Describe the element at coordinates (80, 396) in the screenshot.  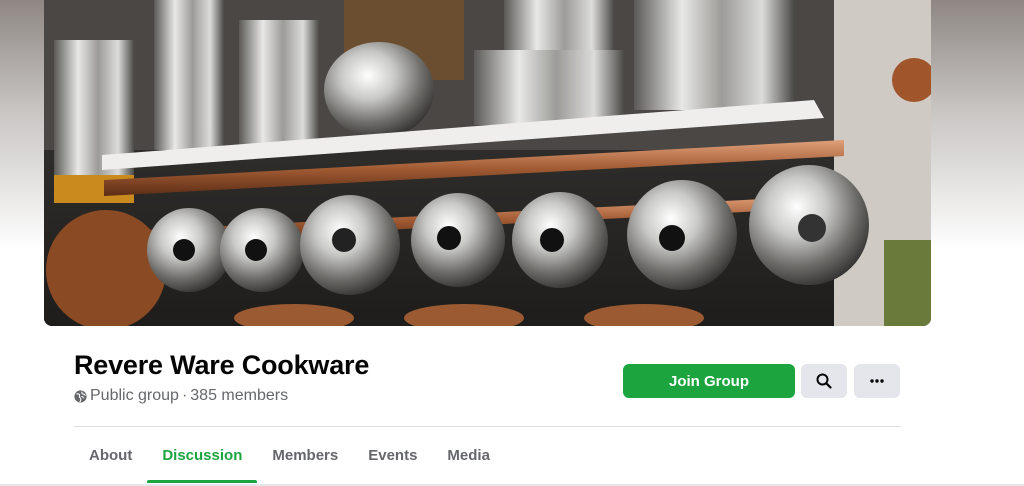
I see `globe-icon` at that location.